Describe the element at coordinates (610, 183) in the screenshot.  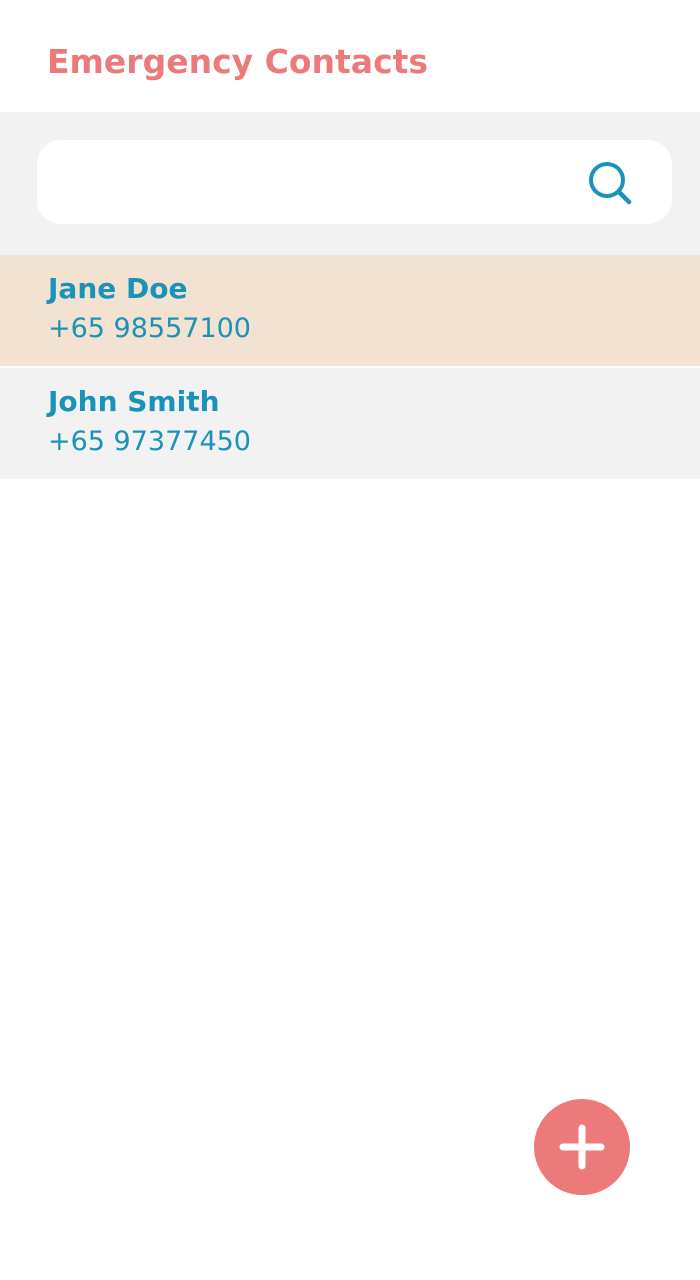
I see `search-icon` at that location.